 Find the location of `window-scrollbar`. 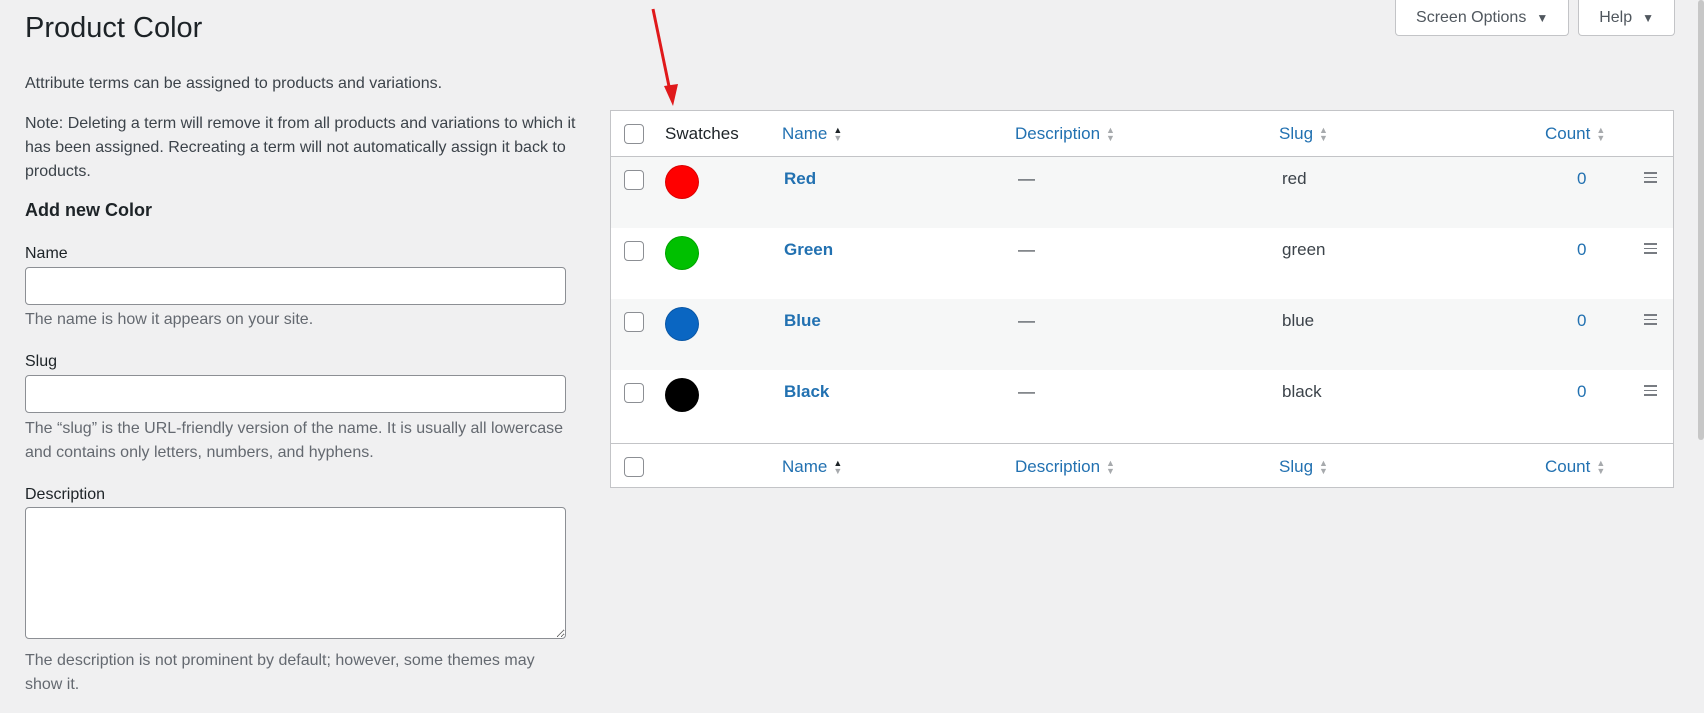

window-scrollbar is located at coordinates (1701, 220).